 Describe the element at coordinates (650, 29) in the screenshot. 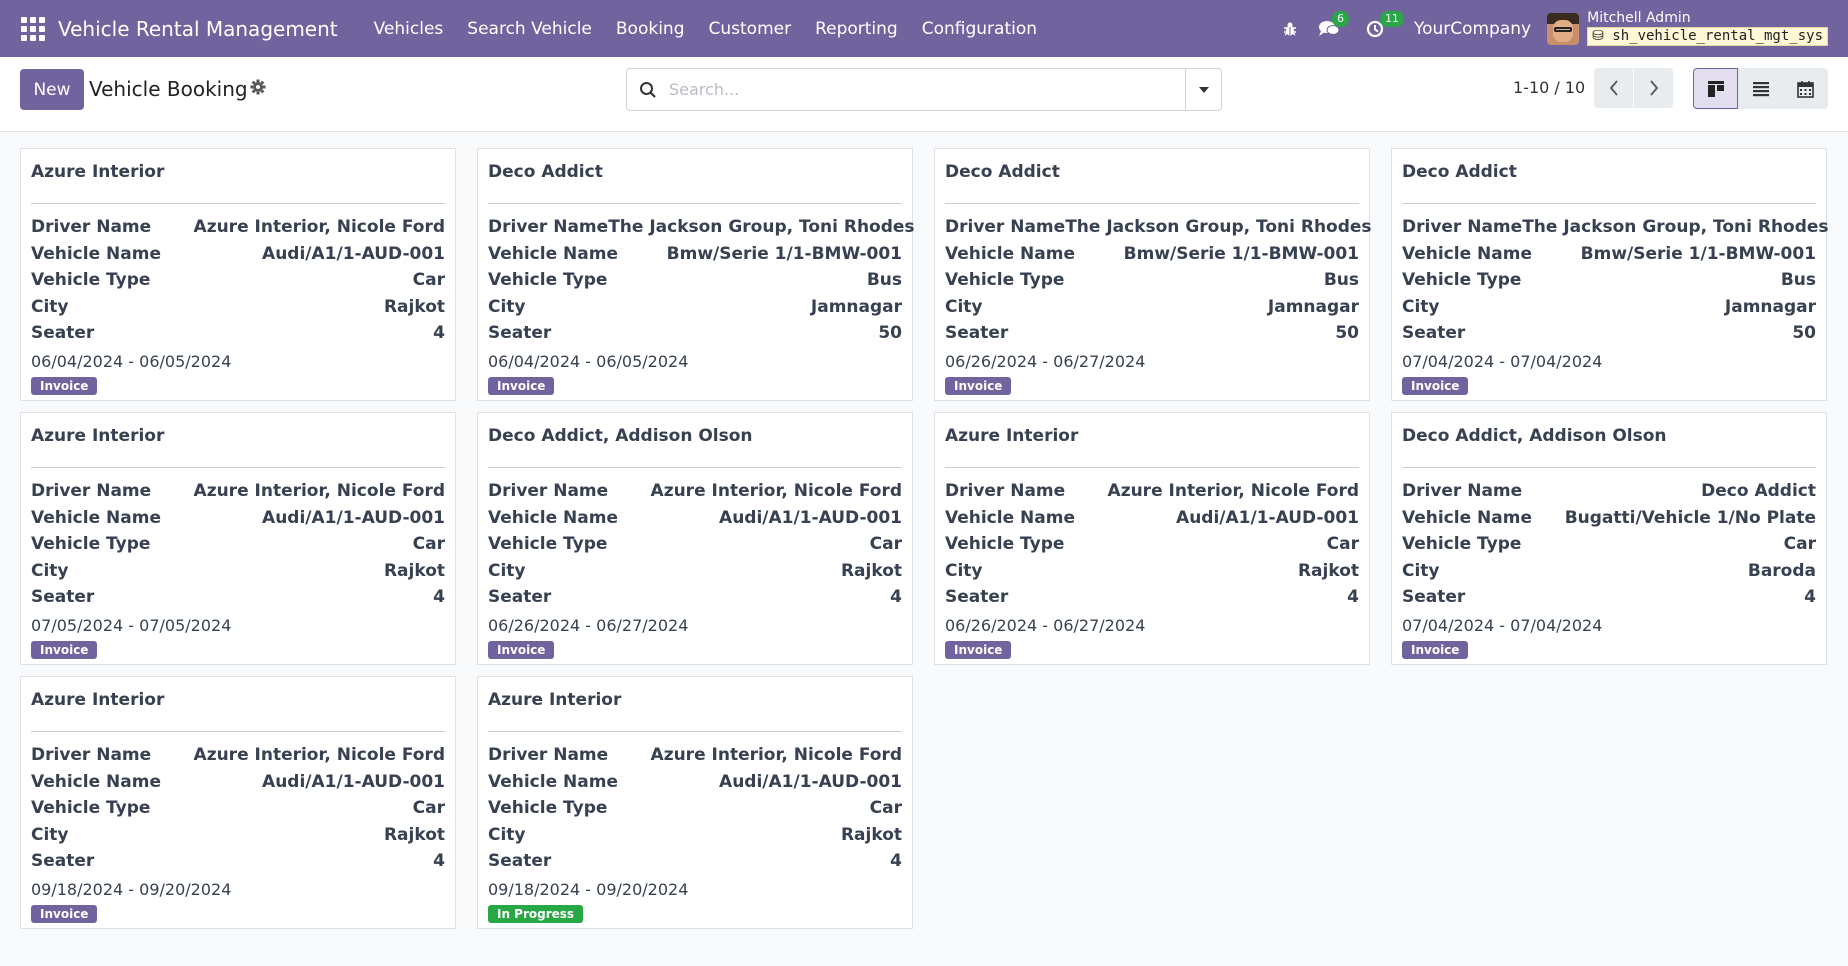

I see `menu-booking: Booking` at that location.